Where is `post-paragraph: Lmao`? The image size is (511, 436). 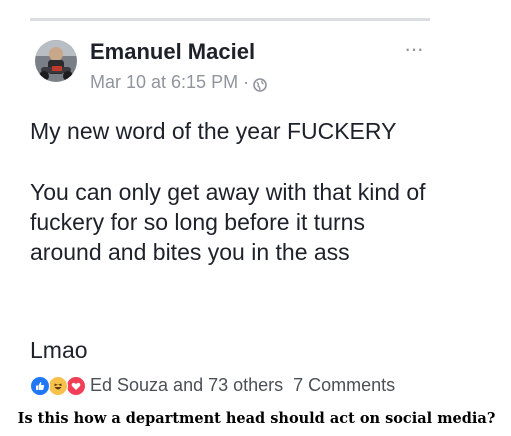
post-paragraph: Lmao is located at coordinates (59, 350).